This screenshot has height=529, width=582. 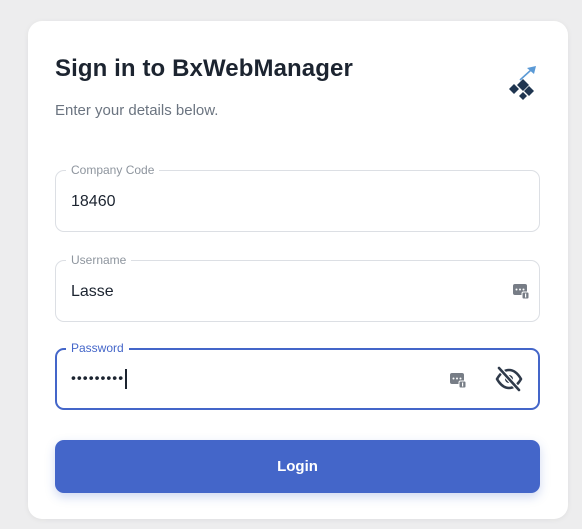 What do you see at coordinates (509, 379) in the screenshot?
I see `eye-slash-icon` at bounding box center [509, 379].